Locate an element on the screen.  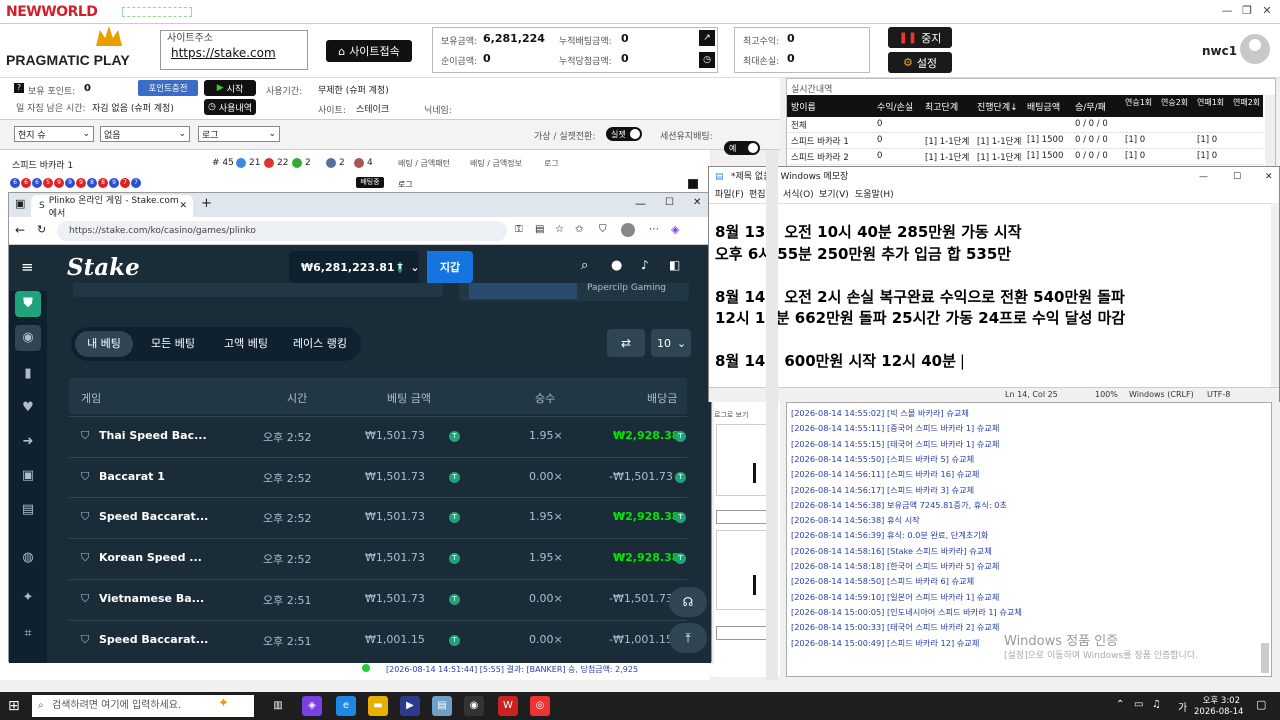
shoe-select: 현지 슈 ⌄ is located at coordinates (54, 134).